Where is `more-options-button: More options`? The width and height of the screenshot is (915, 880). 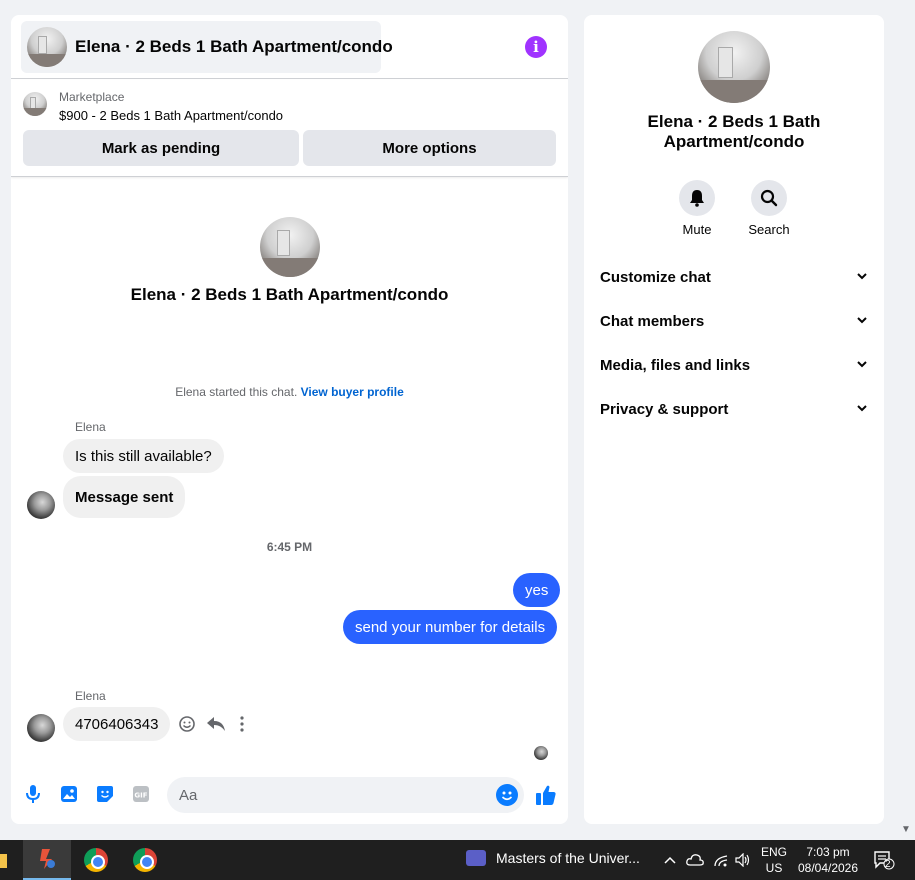
more-options-button: More options is located at coordinates (429, 148).